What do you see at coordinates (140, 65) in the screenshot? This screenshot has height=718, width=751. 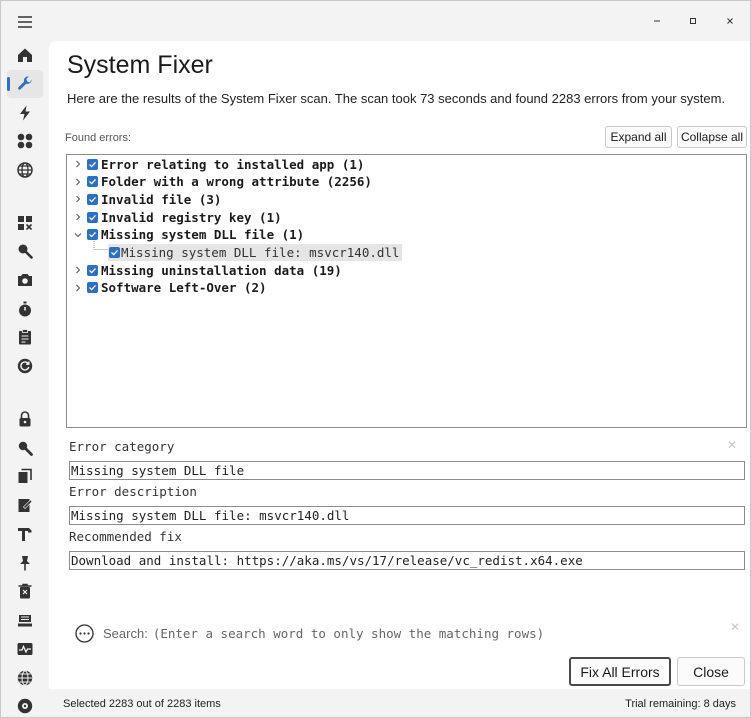 I see `page-title: System Fixer` at bounding box center [140, 65].